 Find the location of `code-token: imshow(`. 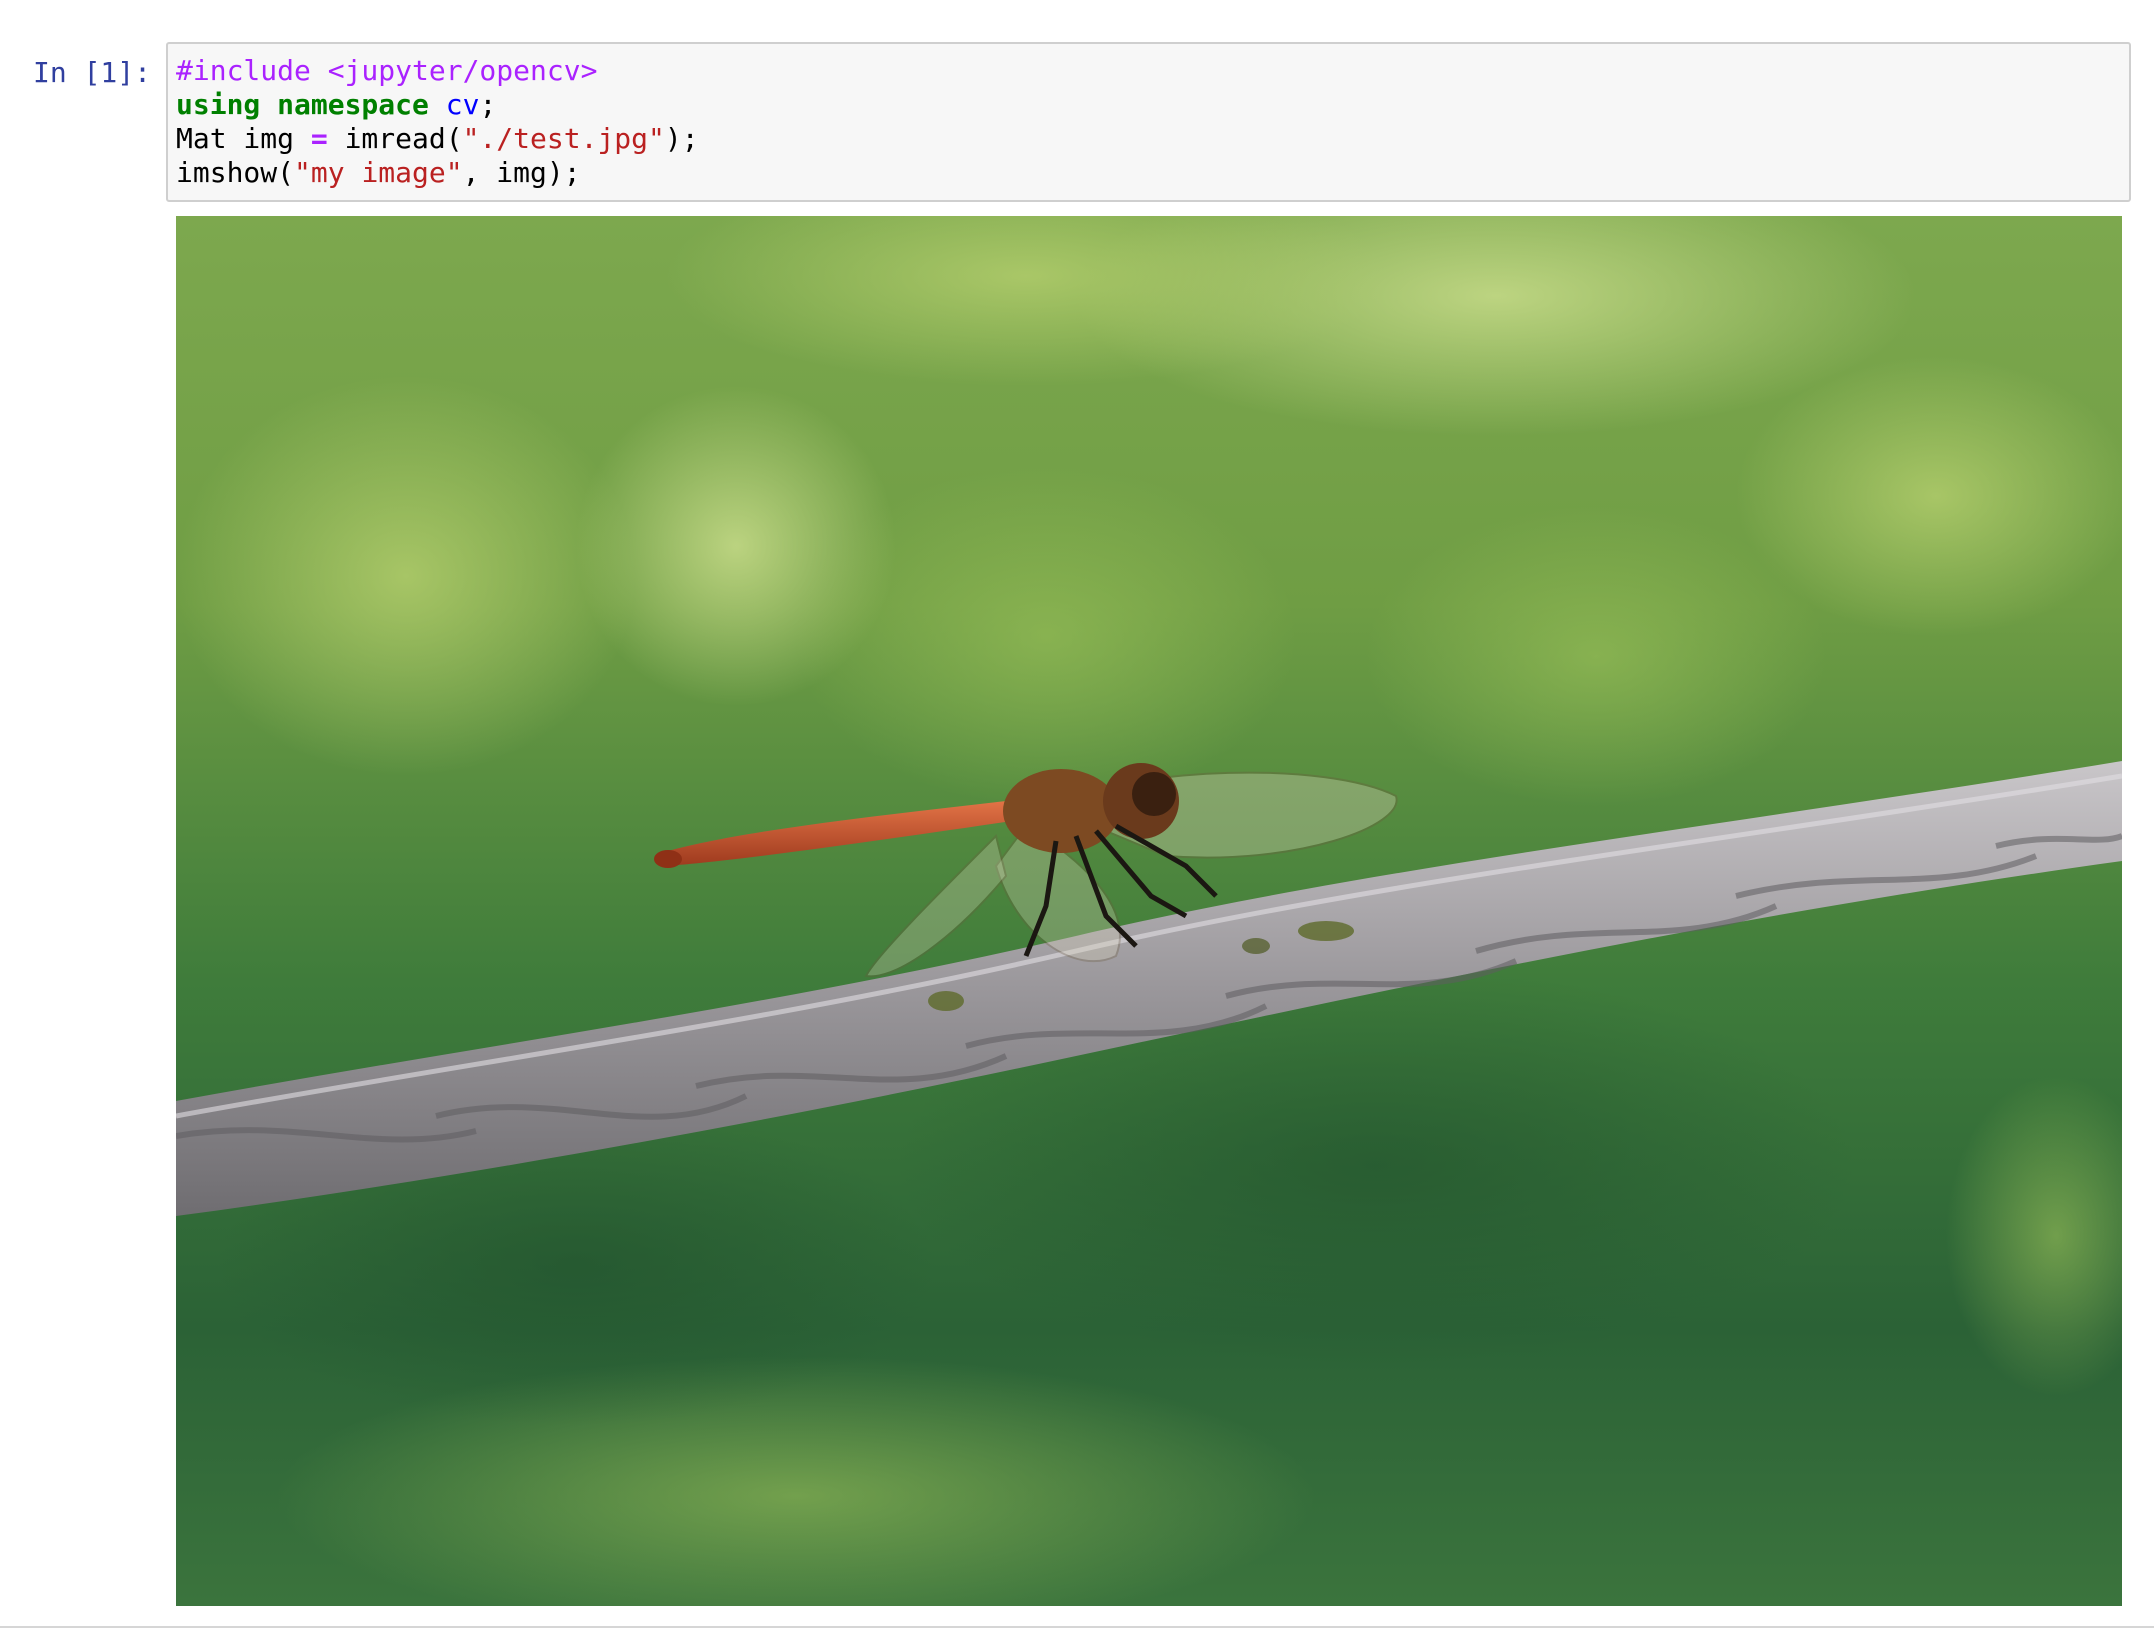

code-token: imshow( is located at coordinates (235, 172).